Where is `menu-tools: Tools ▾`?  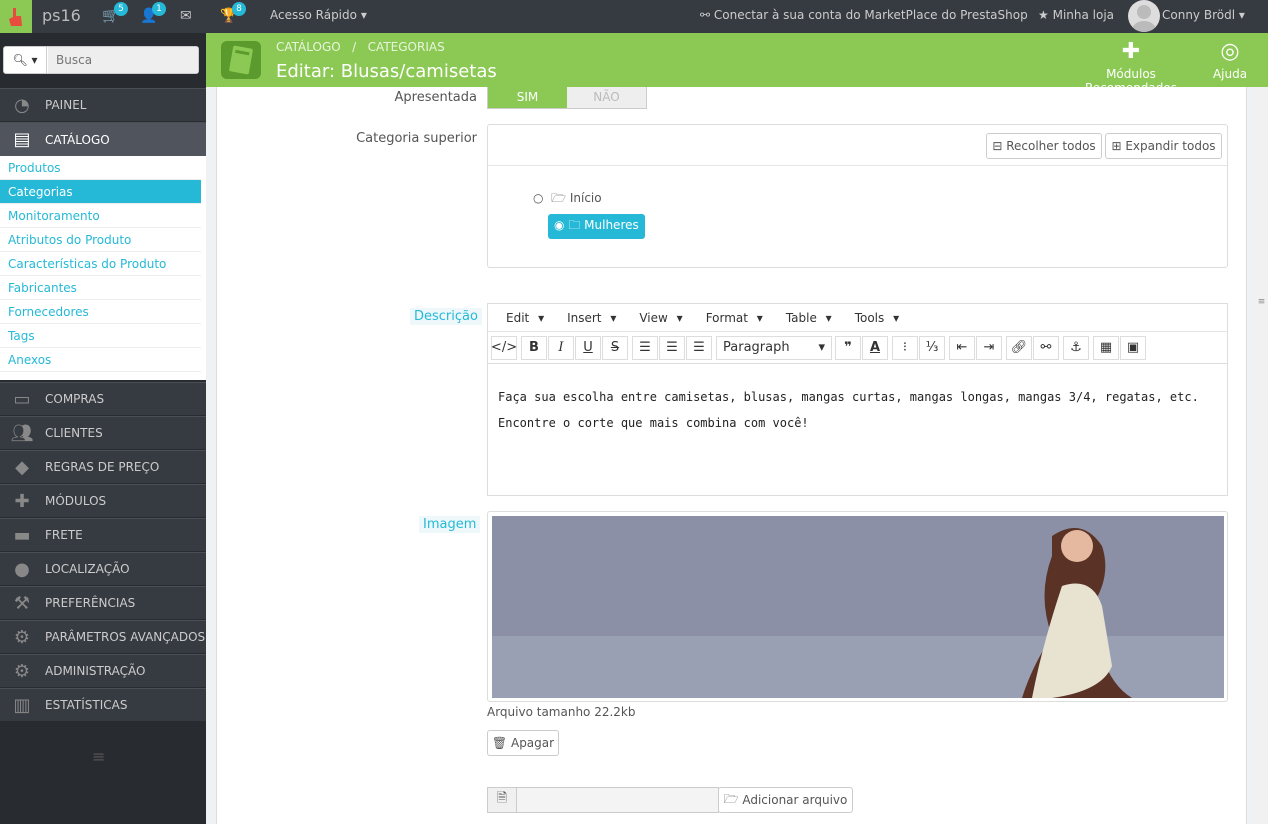
menu-tools: Tools ▾ is located at coordinates (872, 318).